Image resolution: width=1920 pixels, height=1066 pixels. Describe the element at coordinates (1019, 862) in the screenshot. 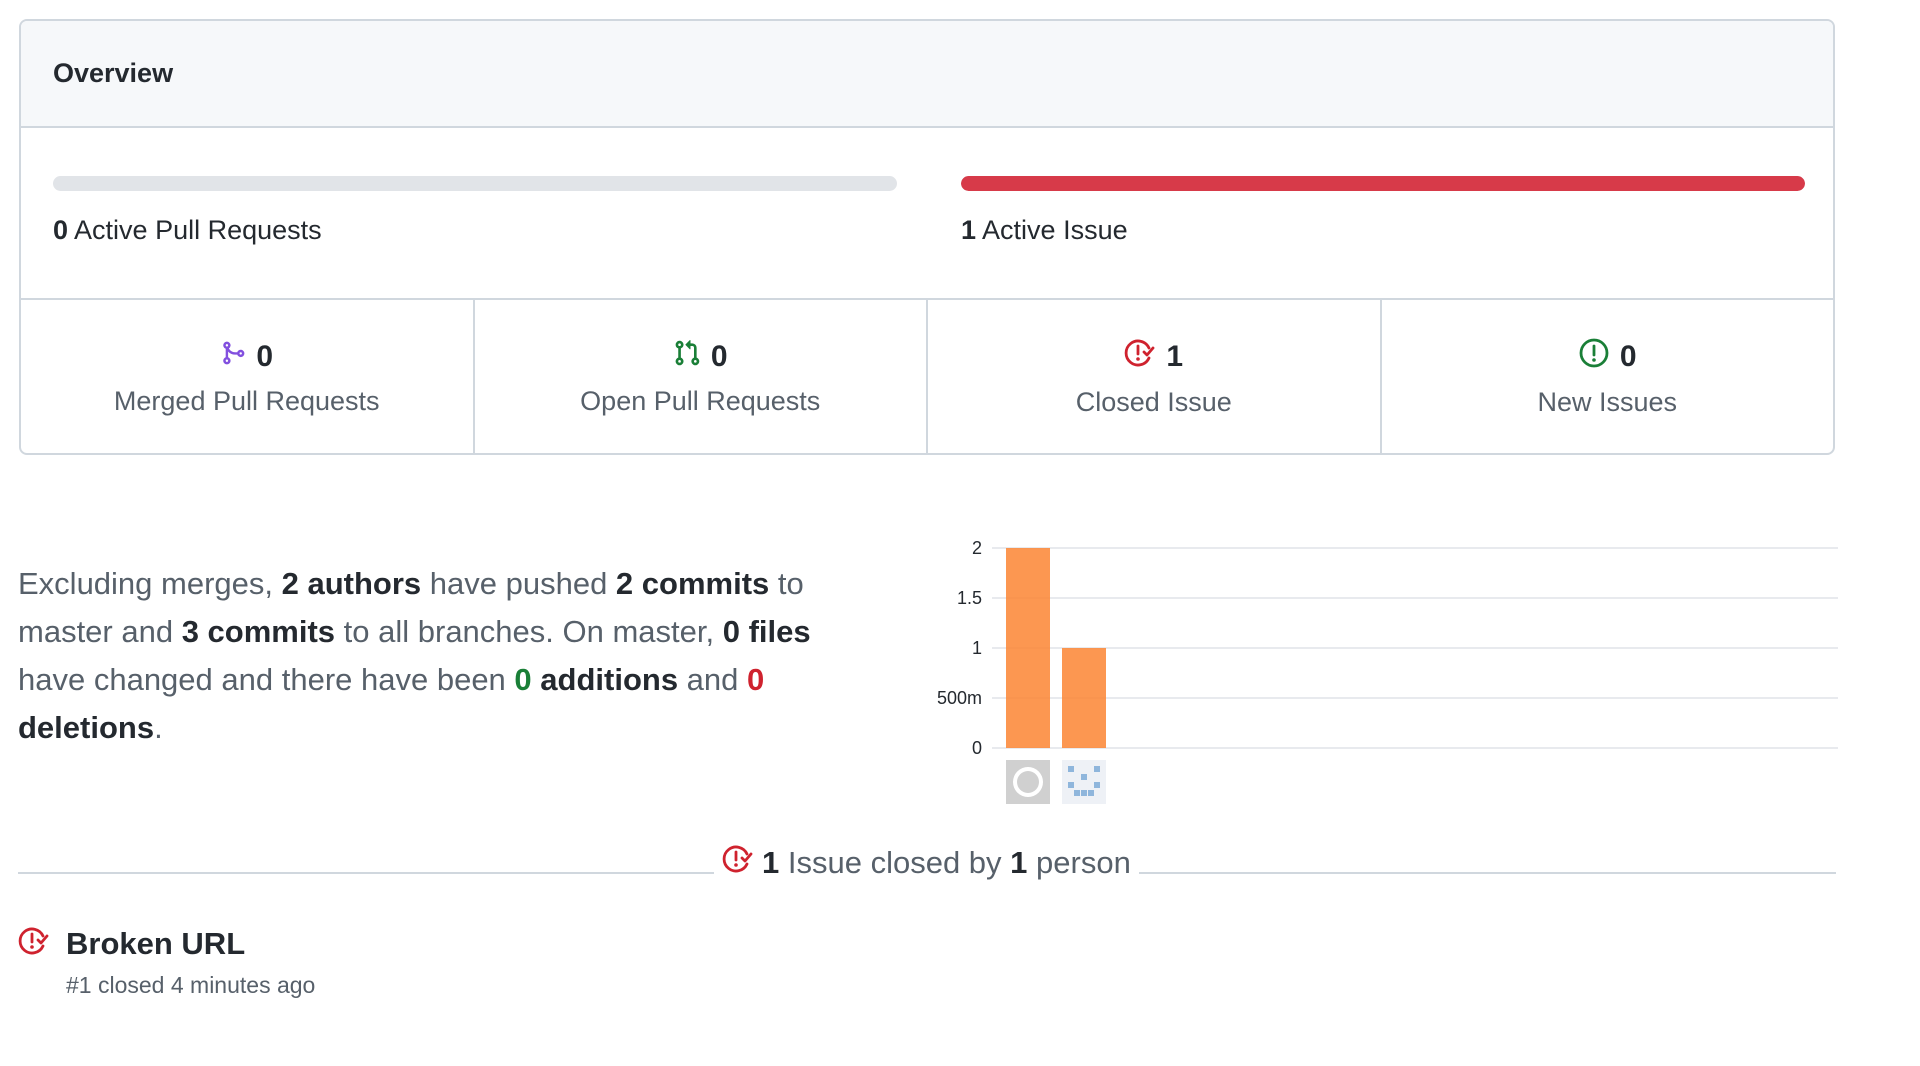

I see `closed-issues-heading-people: 1` at that location.